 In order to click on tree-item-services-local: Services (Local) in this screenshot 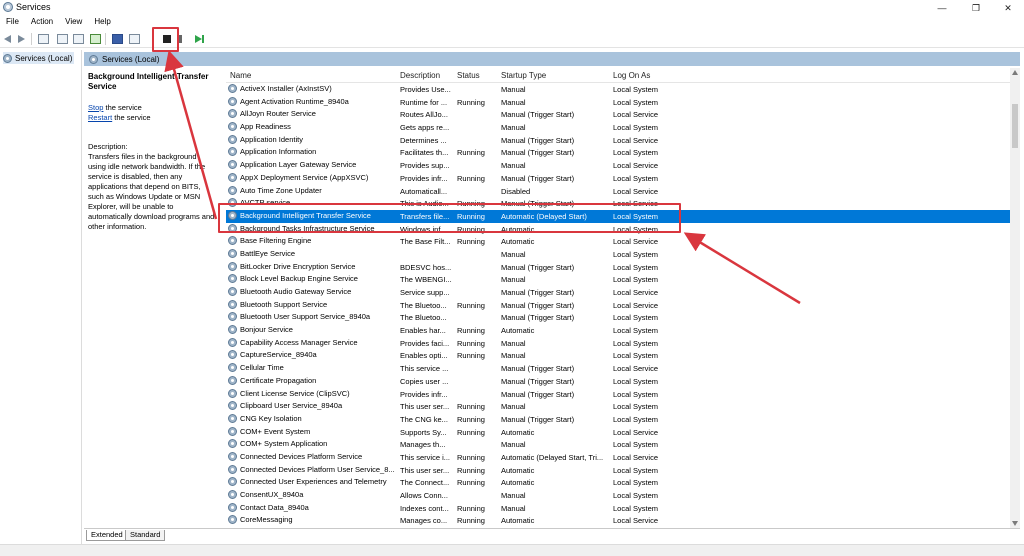, I will do `click(39, 58)`.